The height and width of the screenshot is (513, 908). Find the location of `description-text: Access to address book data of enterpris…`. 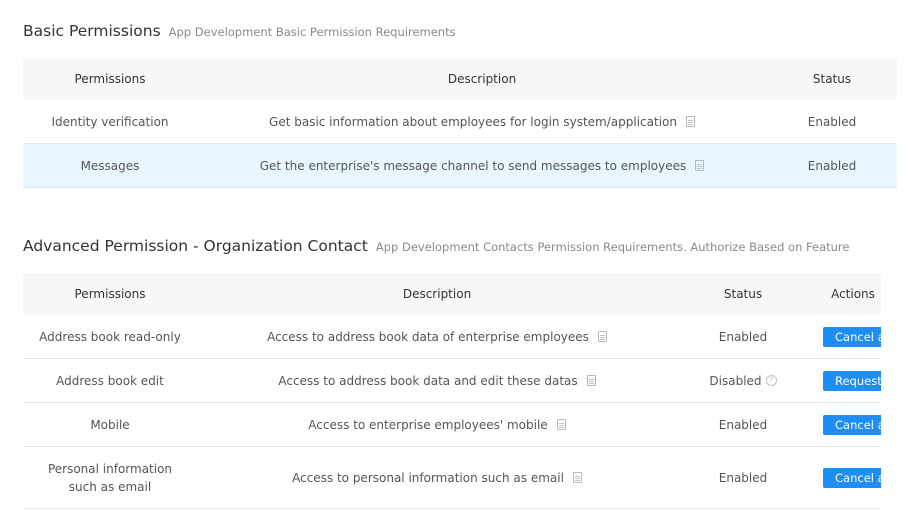

description-text: Access to address book data of enterpris… is located at coordinates (428, 336).